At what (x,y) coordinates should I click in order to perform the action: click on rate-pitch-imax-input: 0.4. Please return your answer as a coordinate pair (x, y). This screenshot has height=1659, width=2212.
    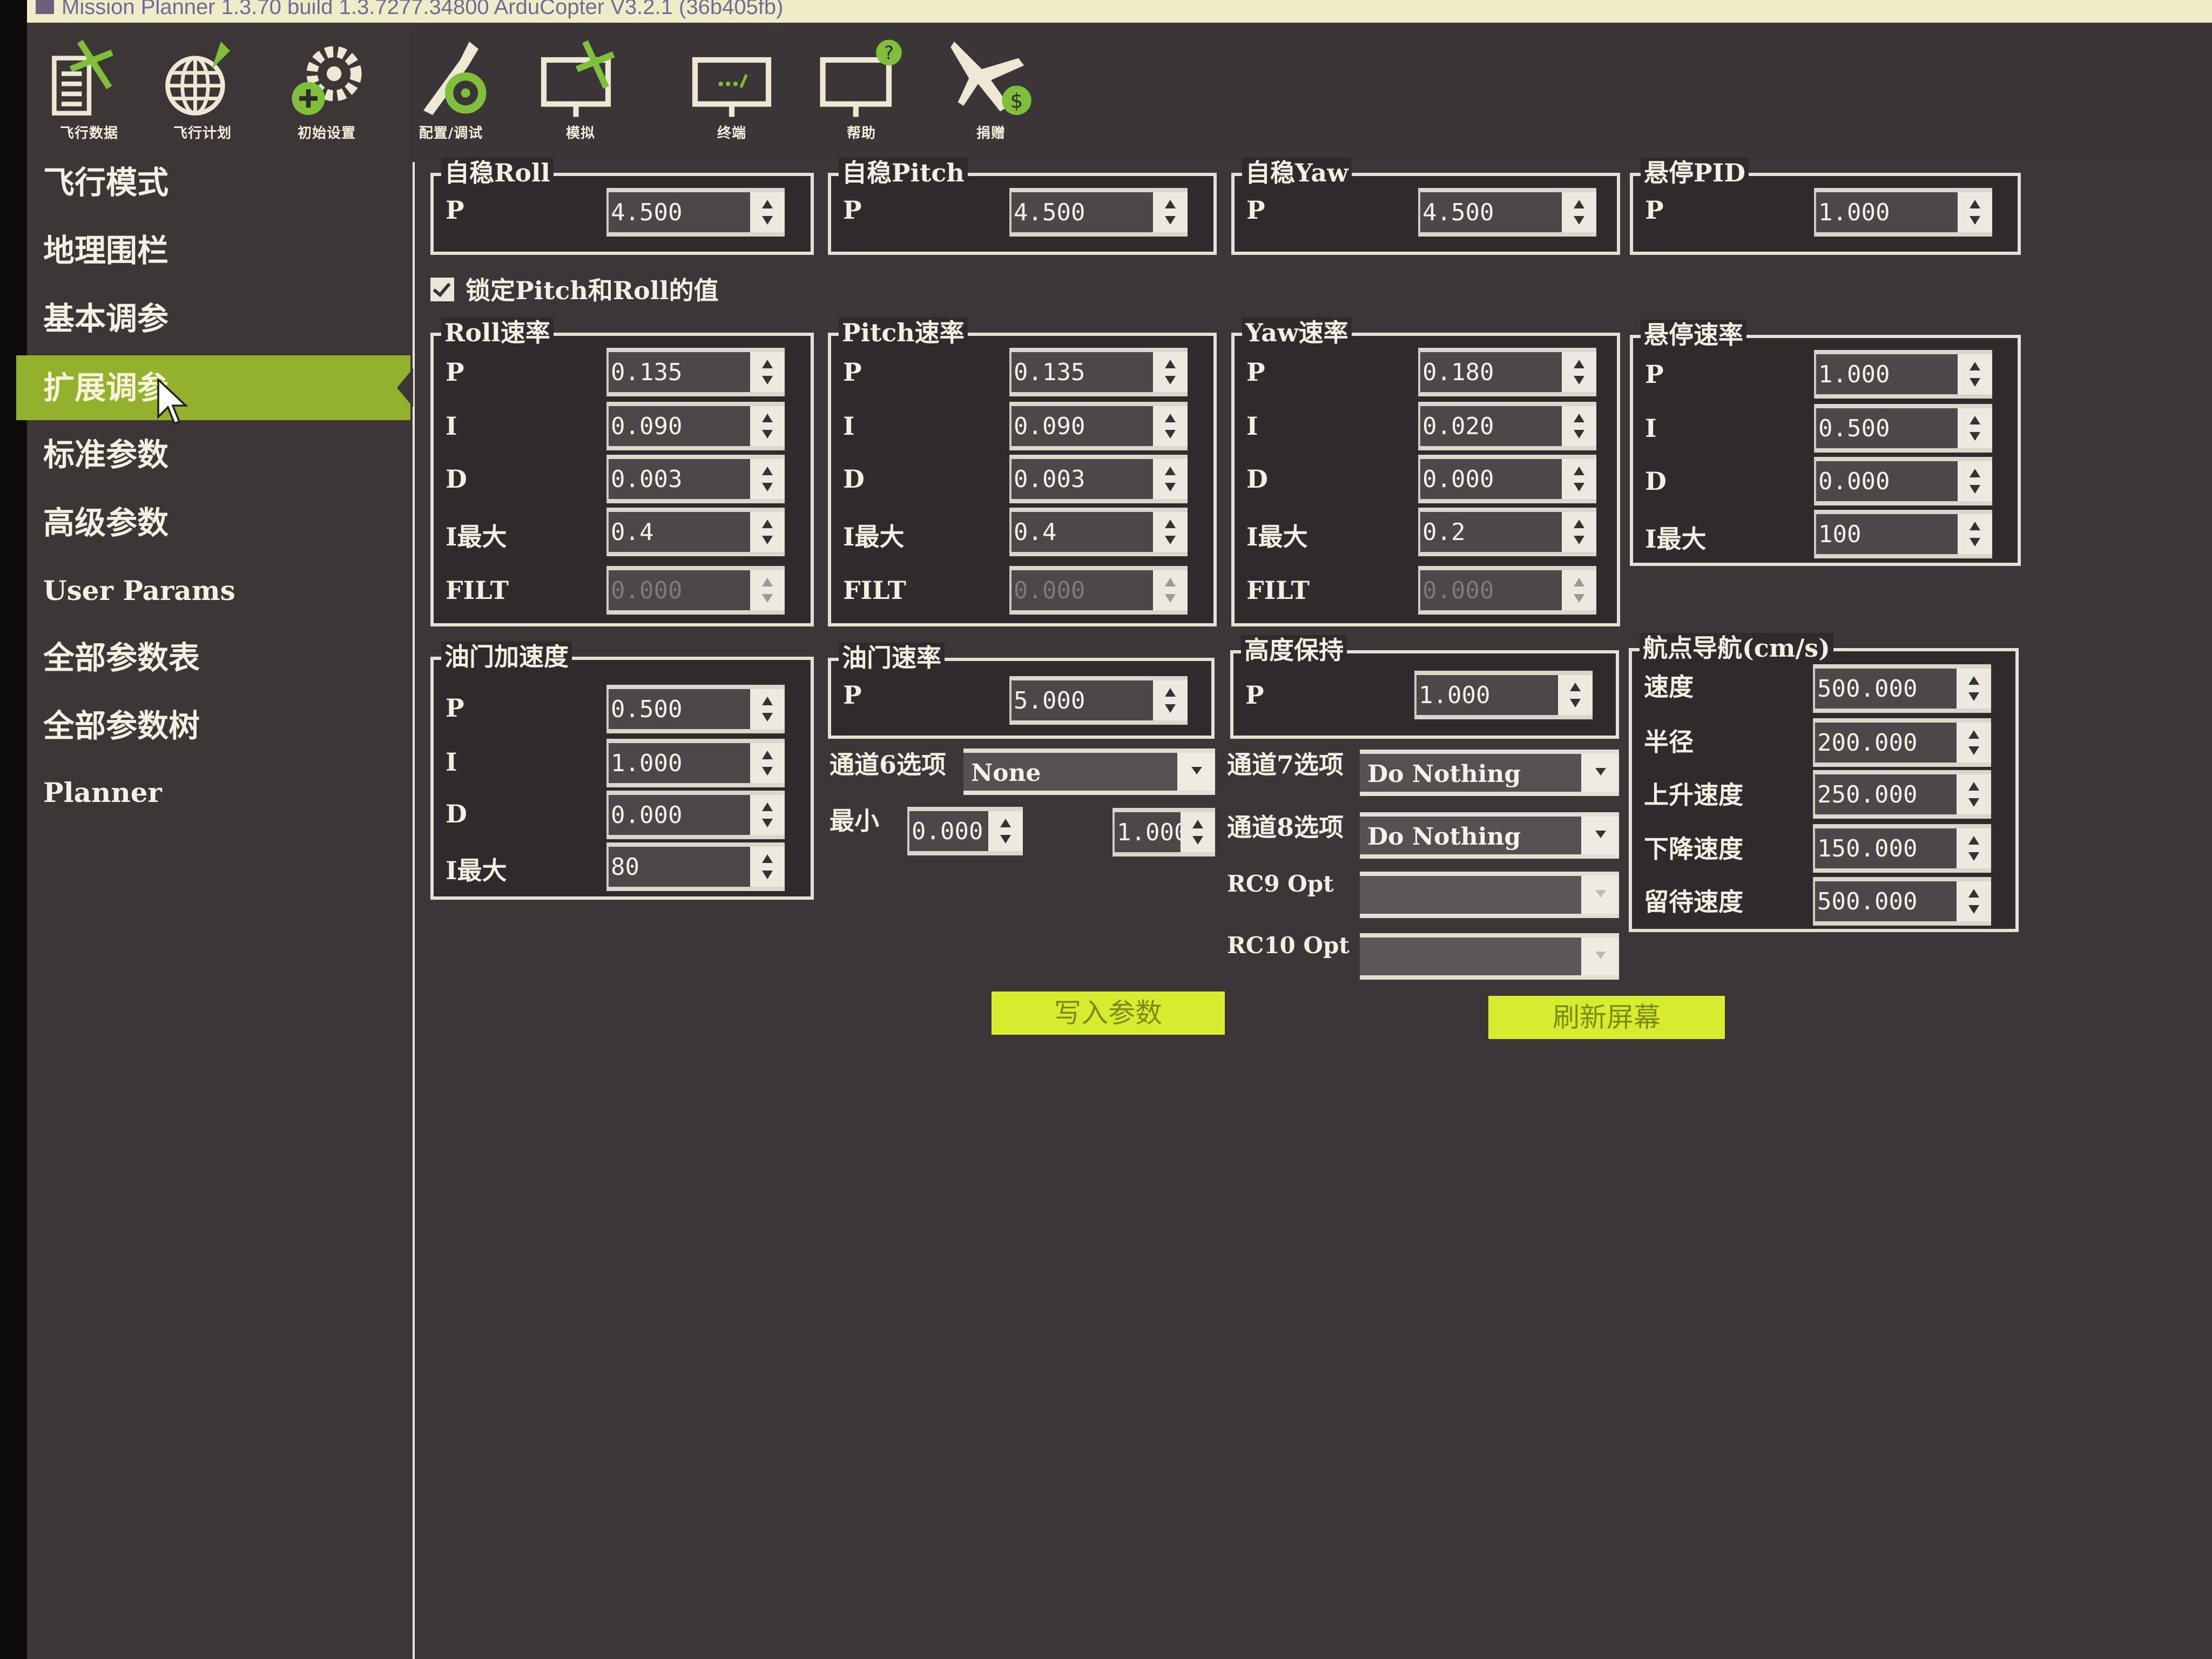
    Looking at the image, I should click on (1098, 532).